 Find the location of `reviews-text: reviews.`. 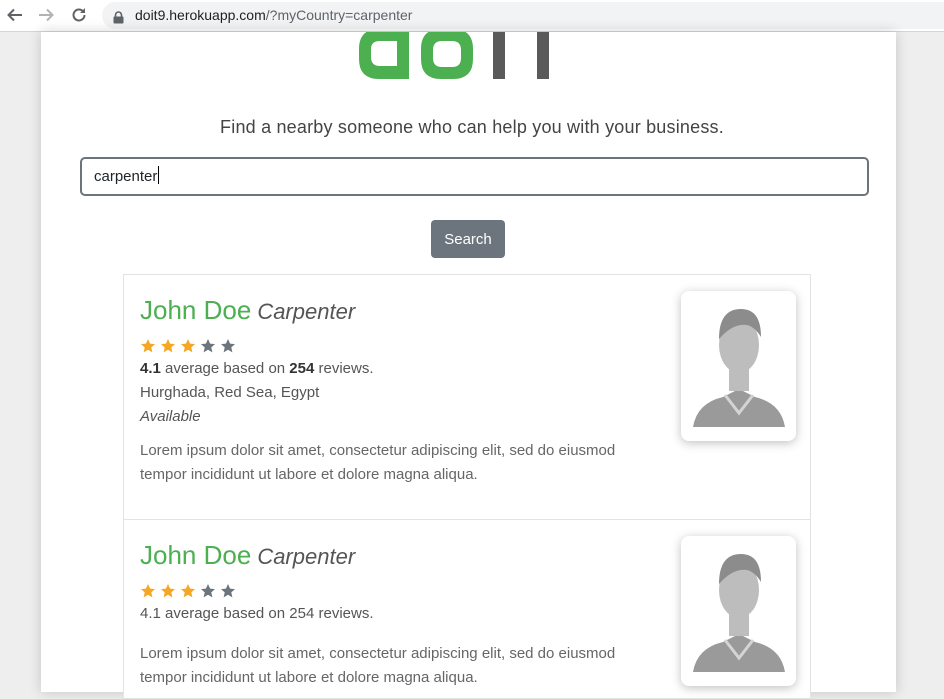

reviews-text: reviews. is located at coordinates (344, 368).